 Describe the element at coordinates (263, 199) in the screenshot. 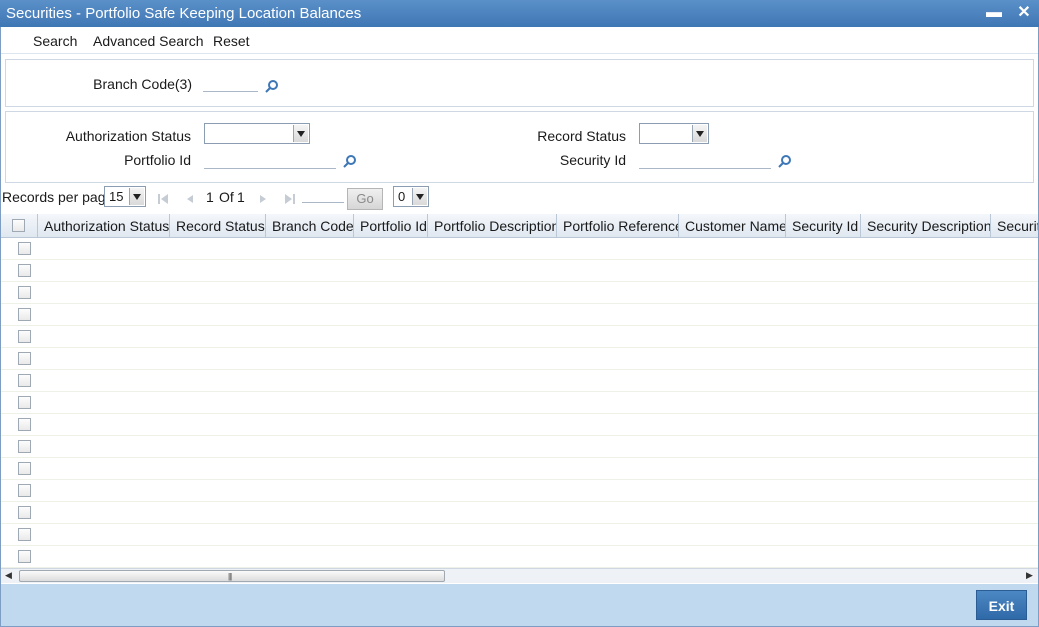

I see `next-page-icon` at that location.